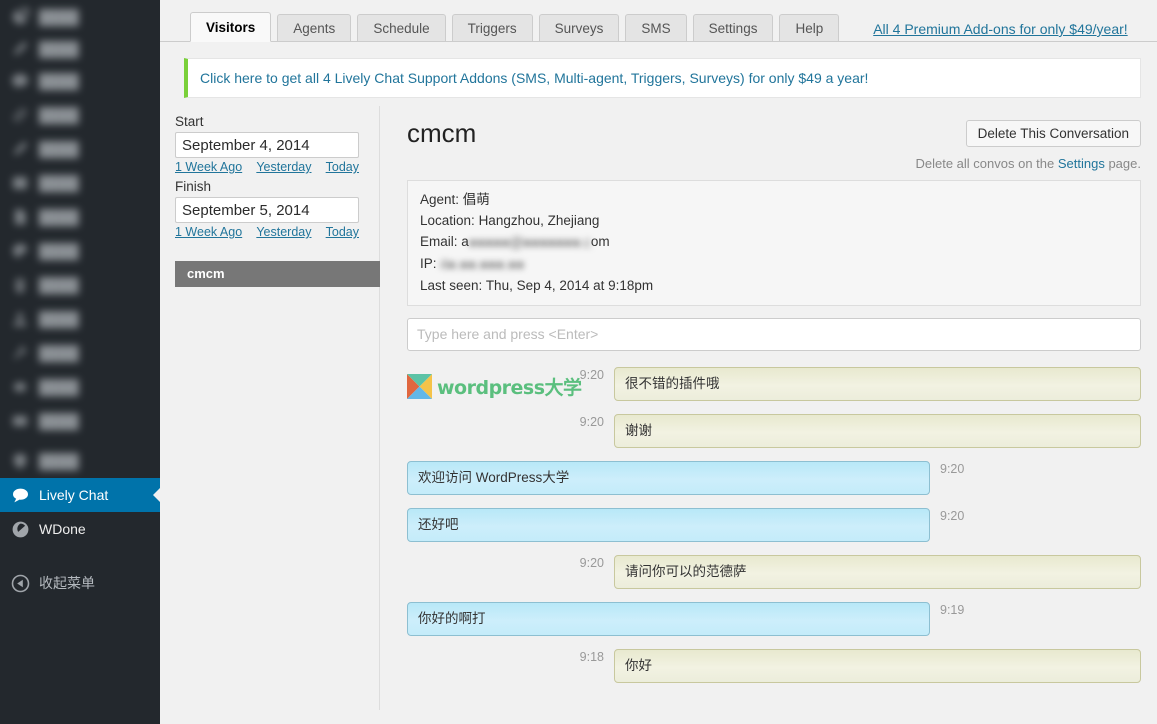  What do you see at coordinates (482, 264) in the screenshot?
I see `info-ip-redacted: 4●.●●.●●●.●●` at bounding box center [482, 264].